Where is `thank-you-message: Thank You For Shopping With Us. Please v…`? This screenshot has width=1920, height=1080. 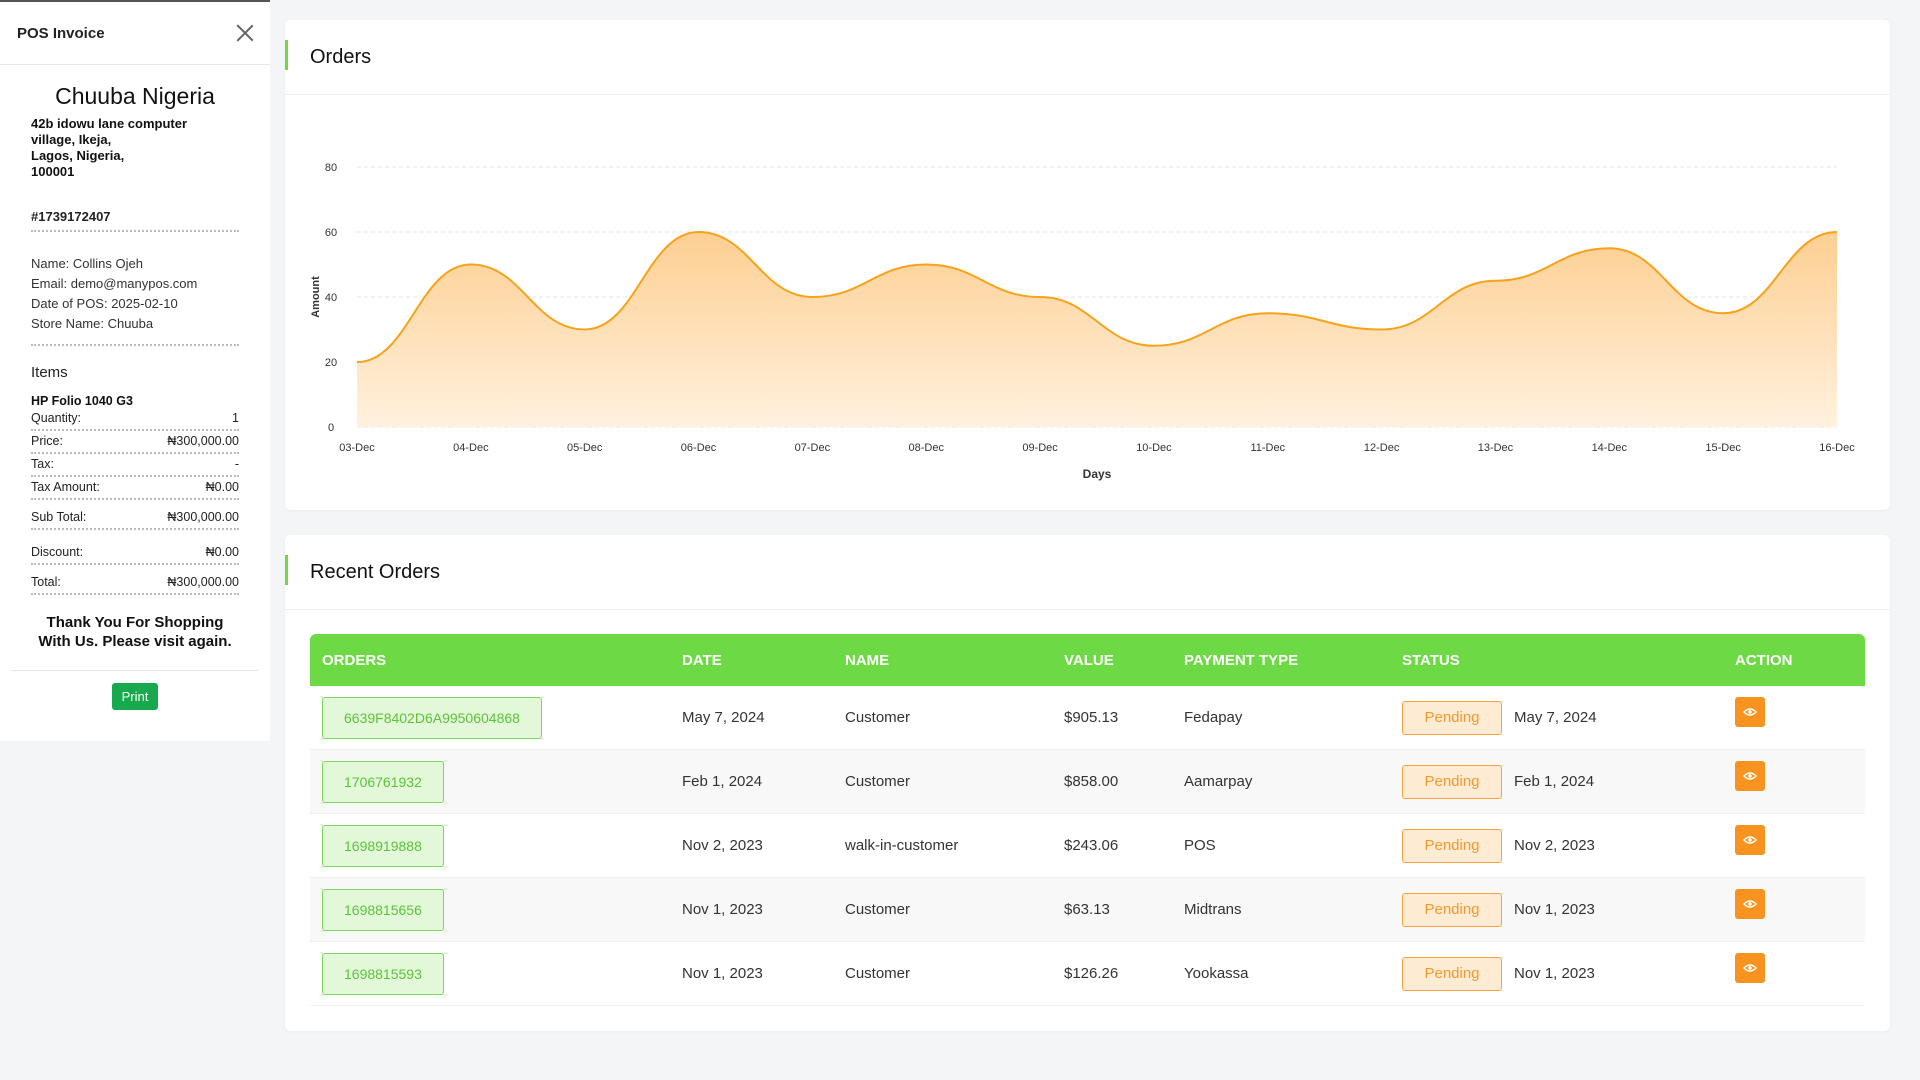 thank-you-message: Thank You For Shopping With Us. Please v… is located at coordinates (135, 632).